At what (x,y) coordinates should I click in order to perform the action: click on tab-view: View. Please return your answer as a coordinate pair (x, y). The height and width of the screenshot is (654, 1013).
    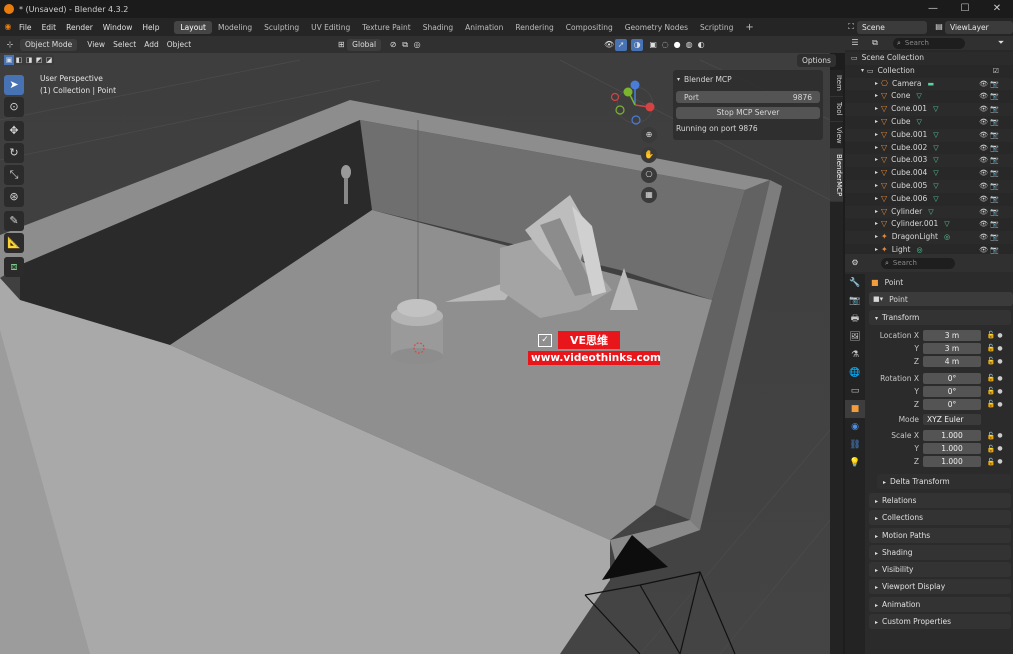
    Looking at the image, I should click on (836, 136).